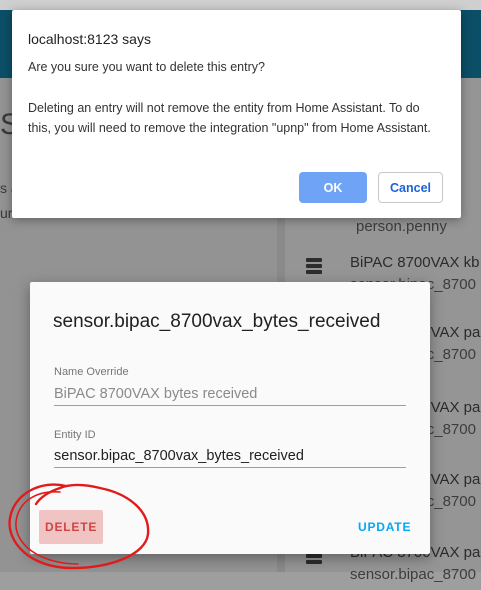  I want to click on background-text-fragment: ur, so click(6, 213).